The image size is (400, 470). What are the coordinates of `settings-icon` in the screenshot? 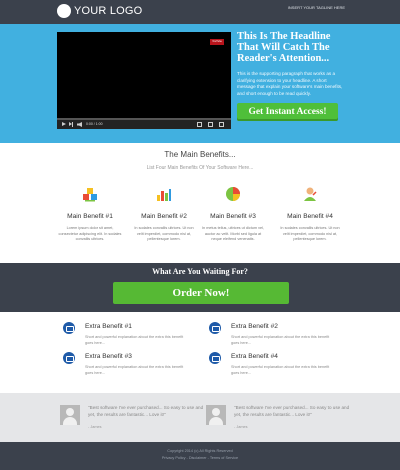 It's located at (199, 124).